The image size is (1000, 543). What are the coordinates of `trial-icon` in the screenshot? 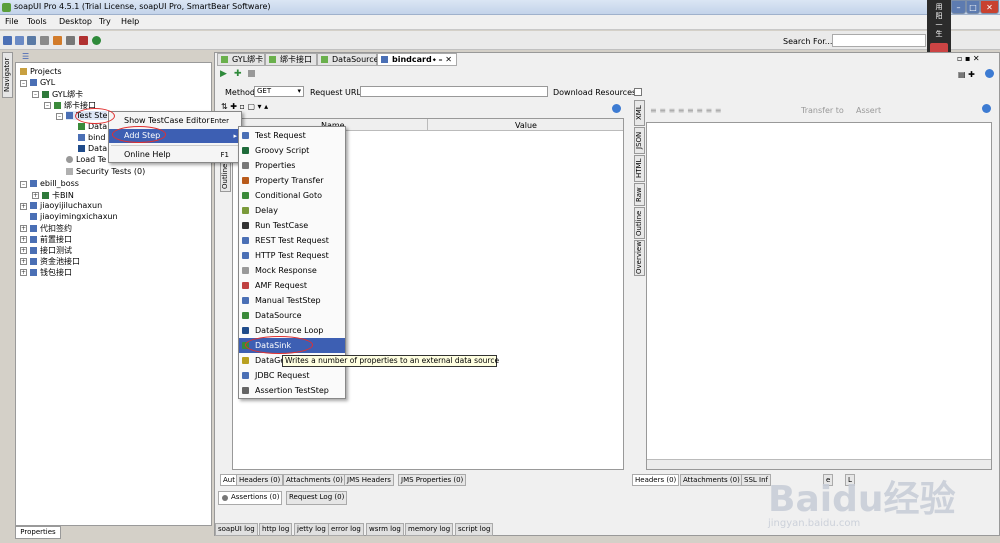 It's located at (57, 40).